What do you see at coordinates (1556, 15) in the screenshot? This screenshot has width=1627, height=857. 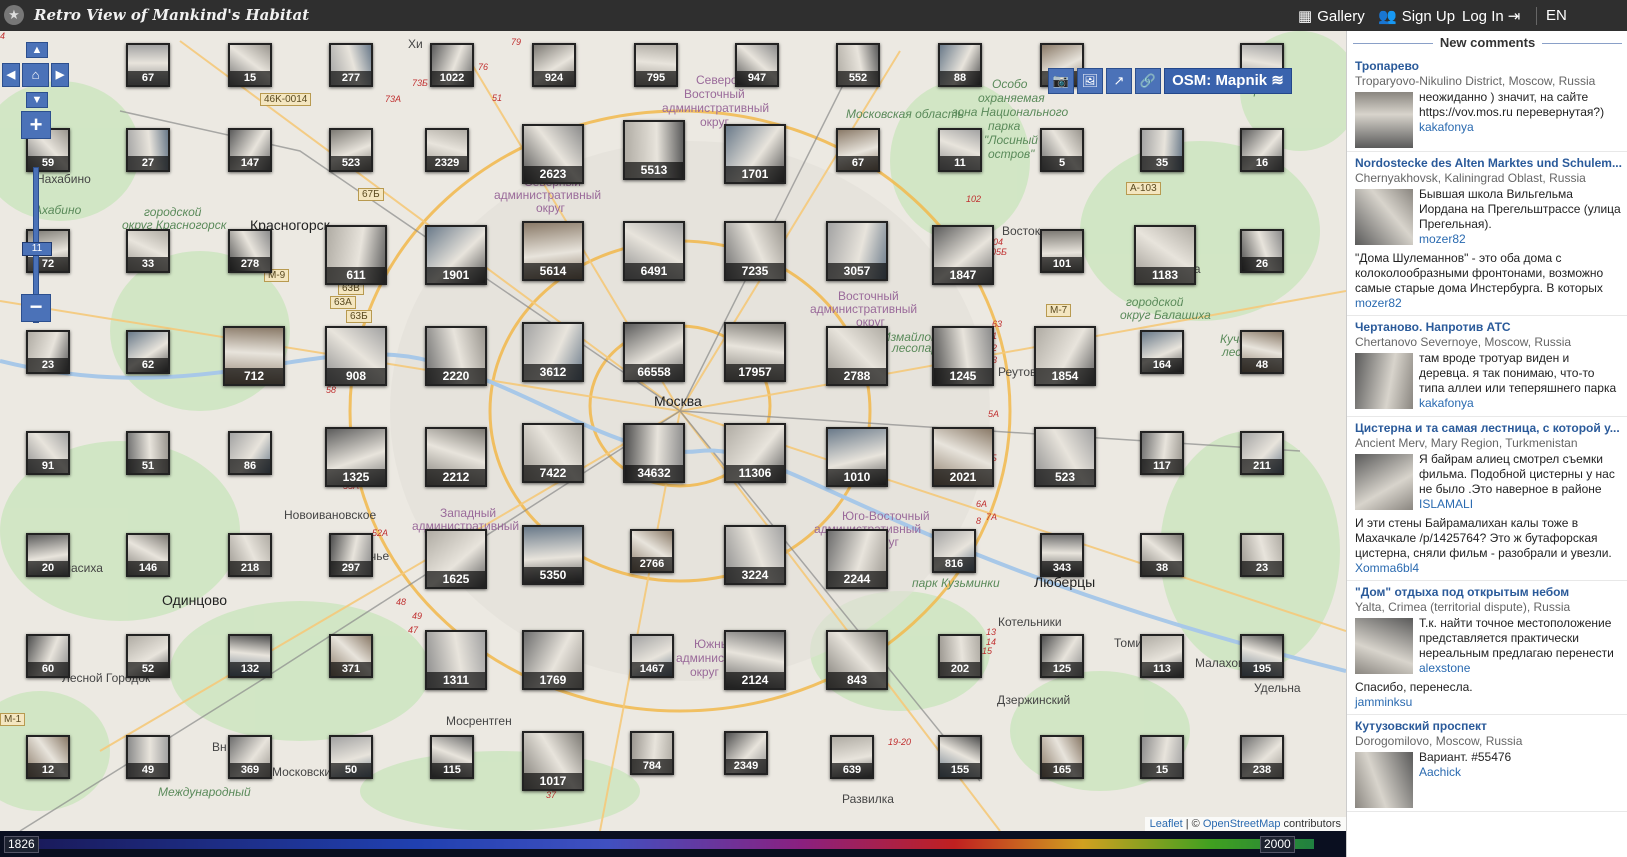 I see `language-switch: EN` at bounding box center [1556, 15].